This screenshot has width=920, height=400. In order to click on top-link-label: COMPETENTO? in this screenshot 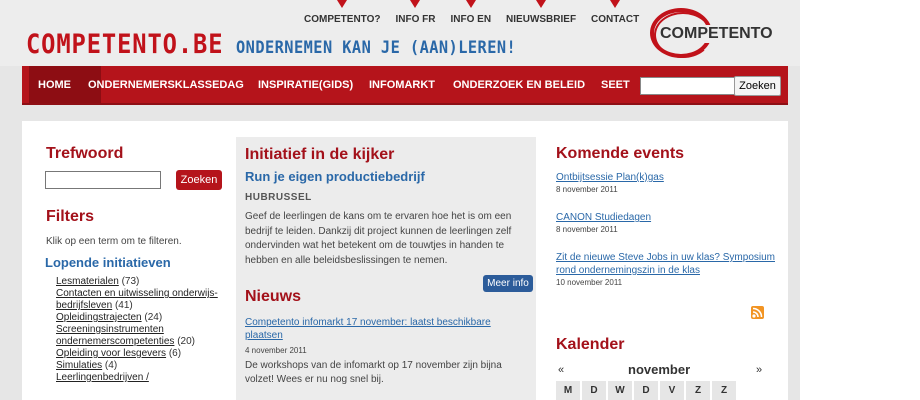, I will do `click(342, 19)`.